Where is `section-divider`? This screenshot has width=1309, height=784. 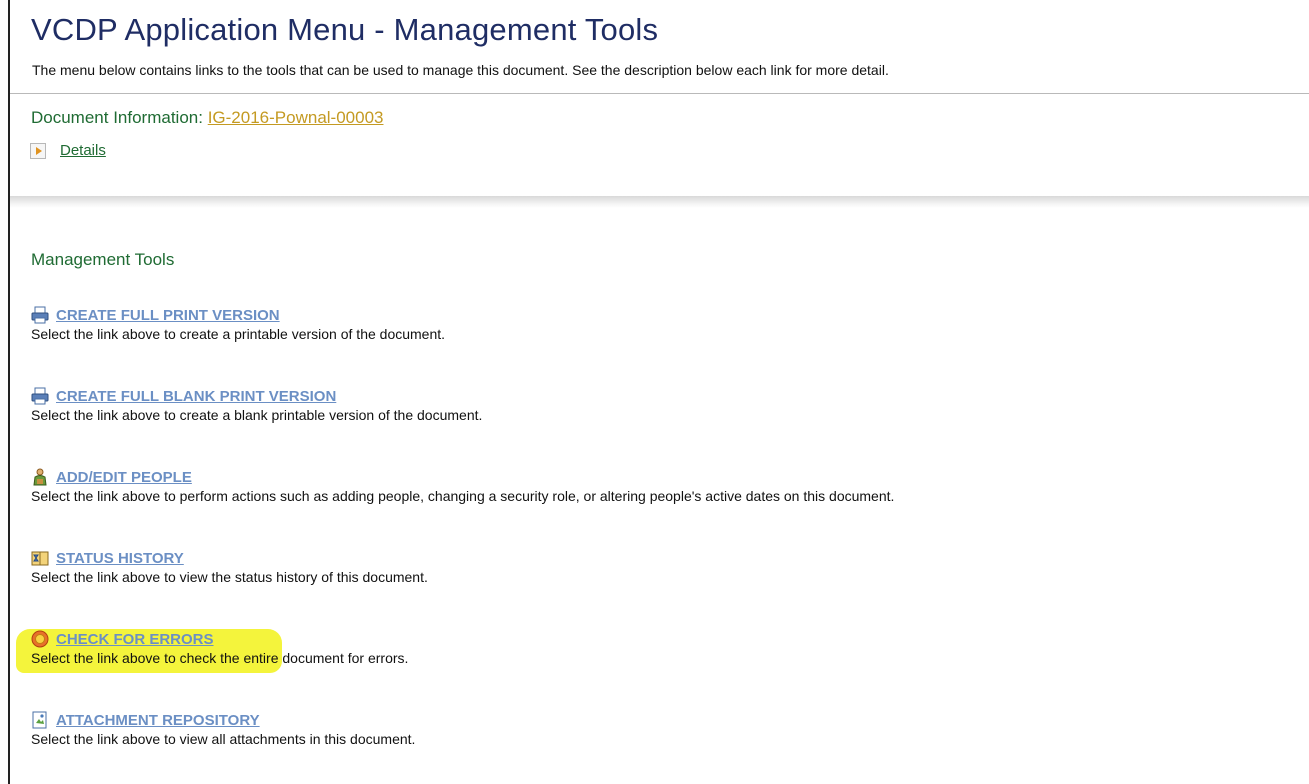
section-divider is located at coordinates (659, 202).